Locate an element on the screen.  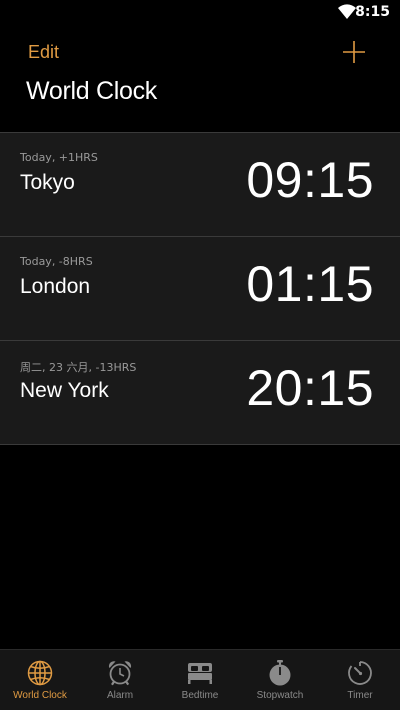
tab-world-clock: World Clock is located at coordinates (40, 680).